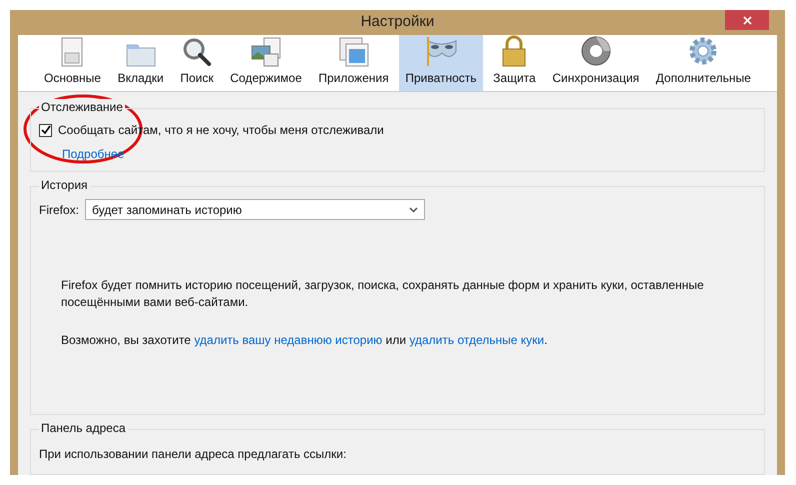 The width and height of the screenshot is (796, 485). I want to click on chevron-down-icon, so click(413, 209).